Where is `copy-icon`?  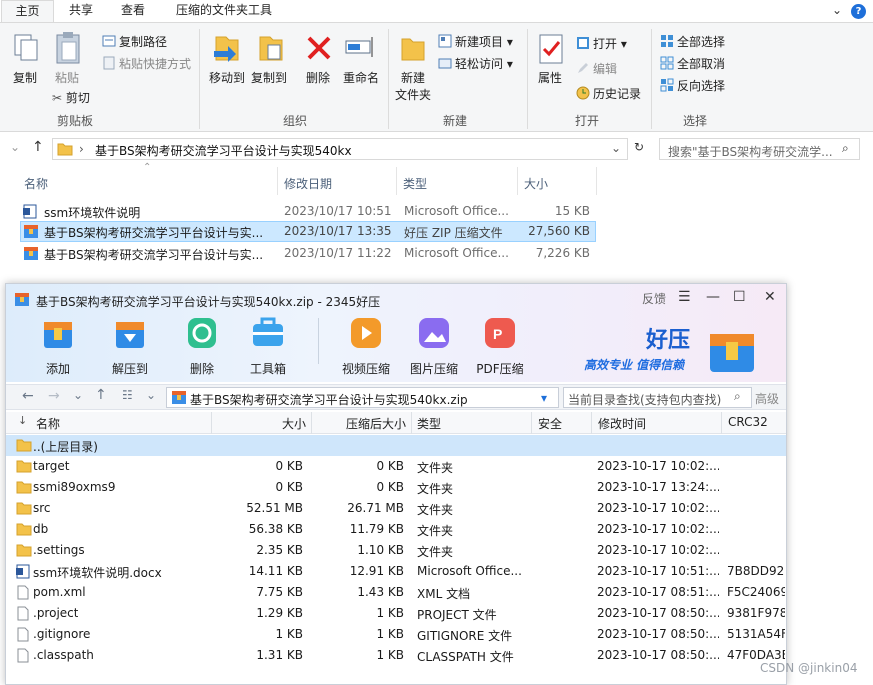 copy-icon is located at coordinates (26, 47).